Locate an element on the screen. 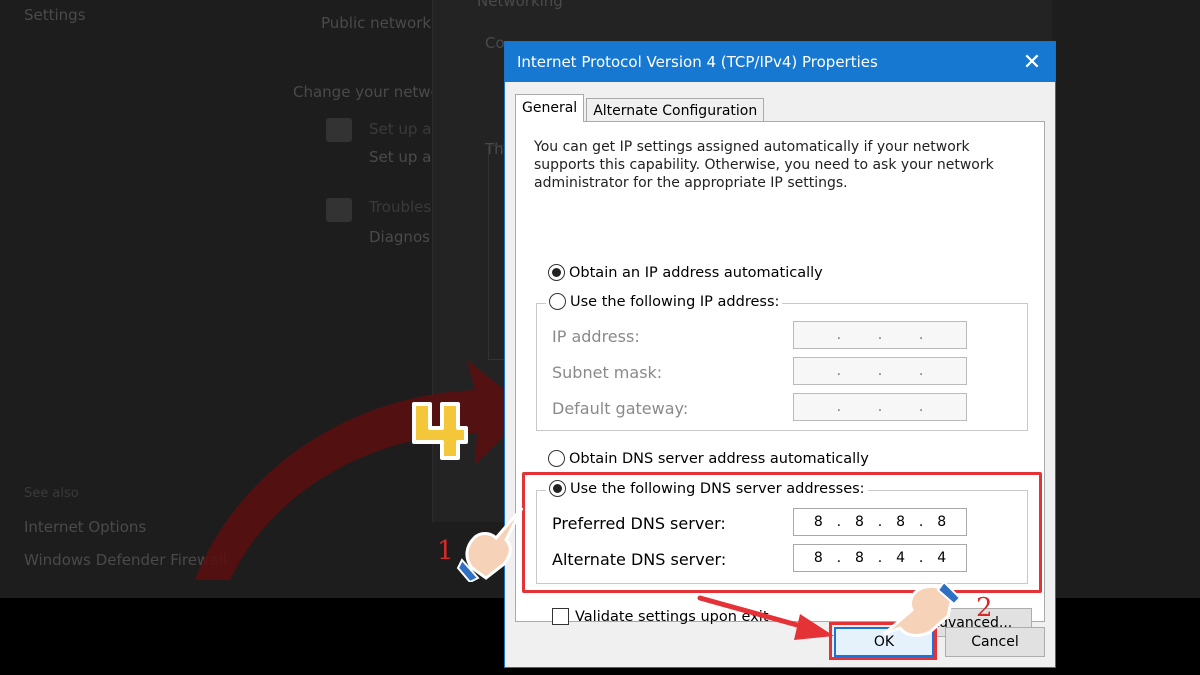 Image resolution: width=1200 pixels, height=675 pixels. red-pointer-arrow is located at coordinates (765, 617).